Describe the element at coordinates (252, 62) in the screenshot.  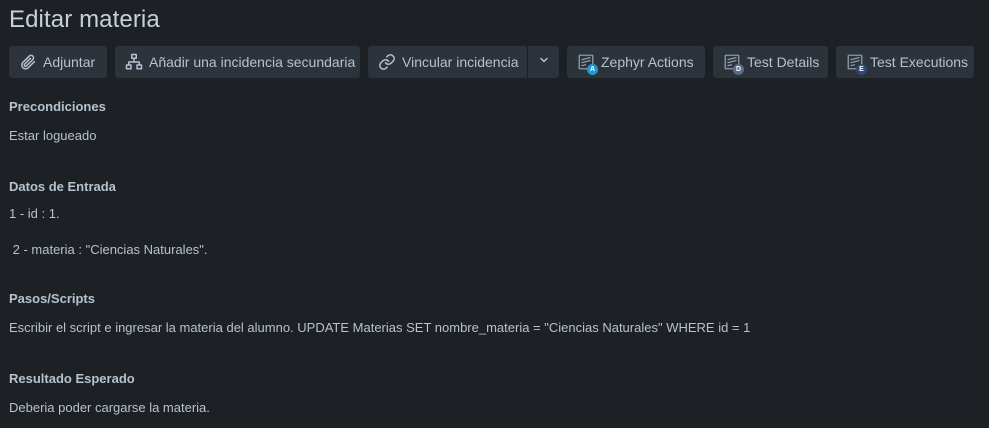
I see `add-subtask-label: Añadir una incidencia secundaria` at that location.